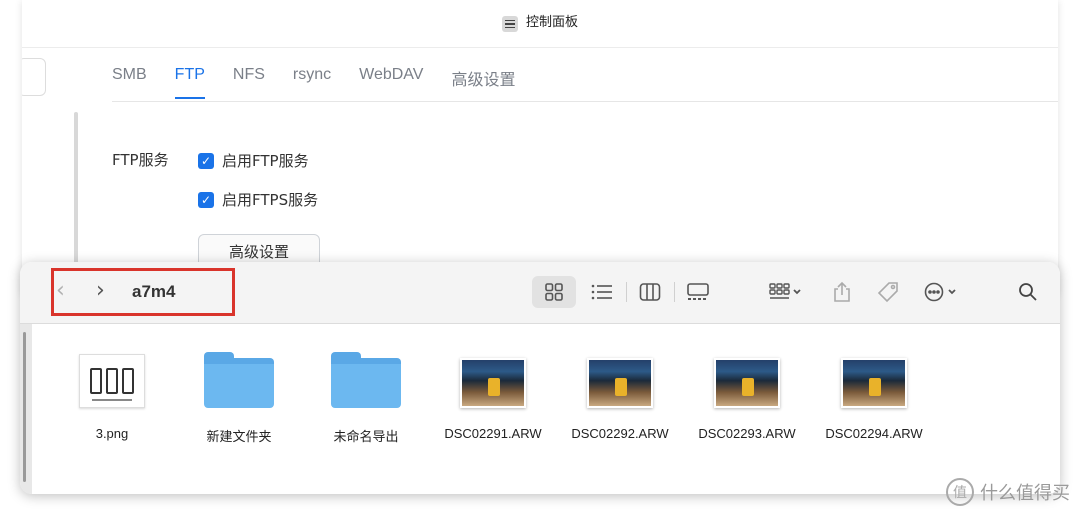 This screenshot has width=1080, height=514. Describe the element at coordinates (34, 77) in the screenshot. I see `sidebar-search-box` at that location.